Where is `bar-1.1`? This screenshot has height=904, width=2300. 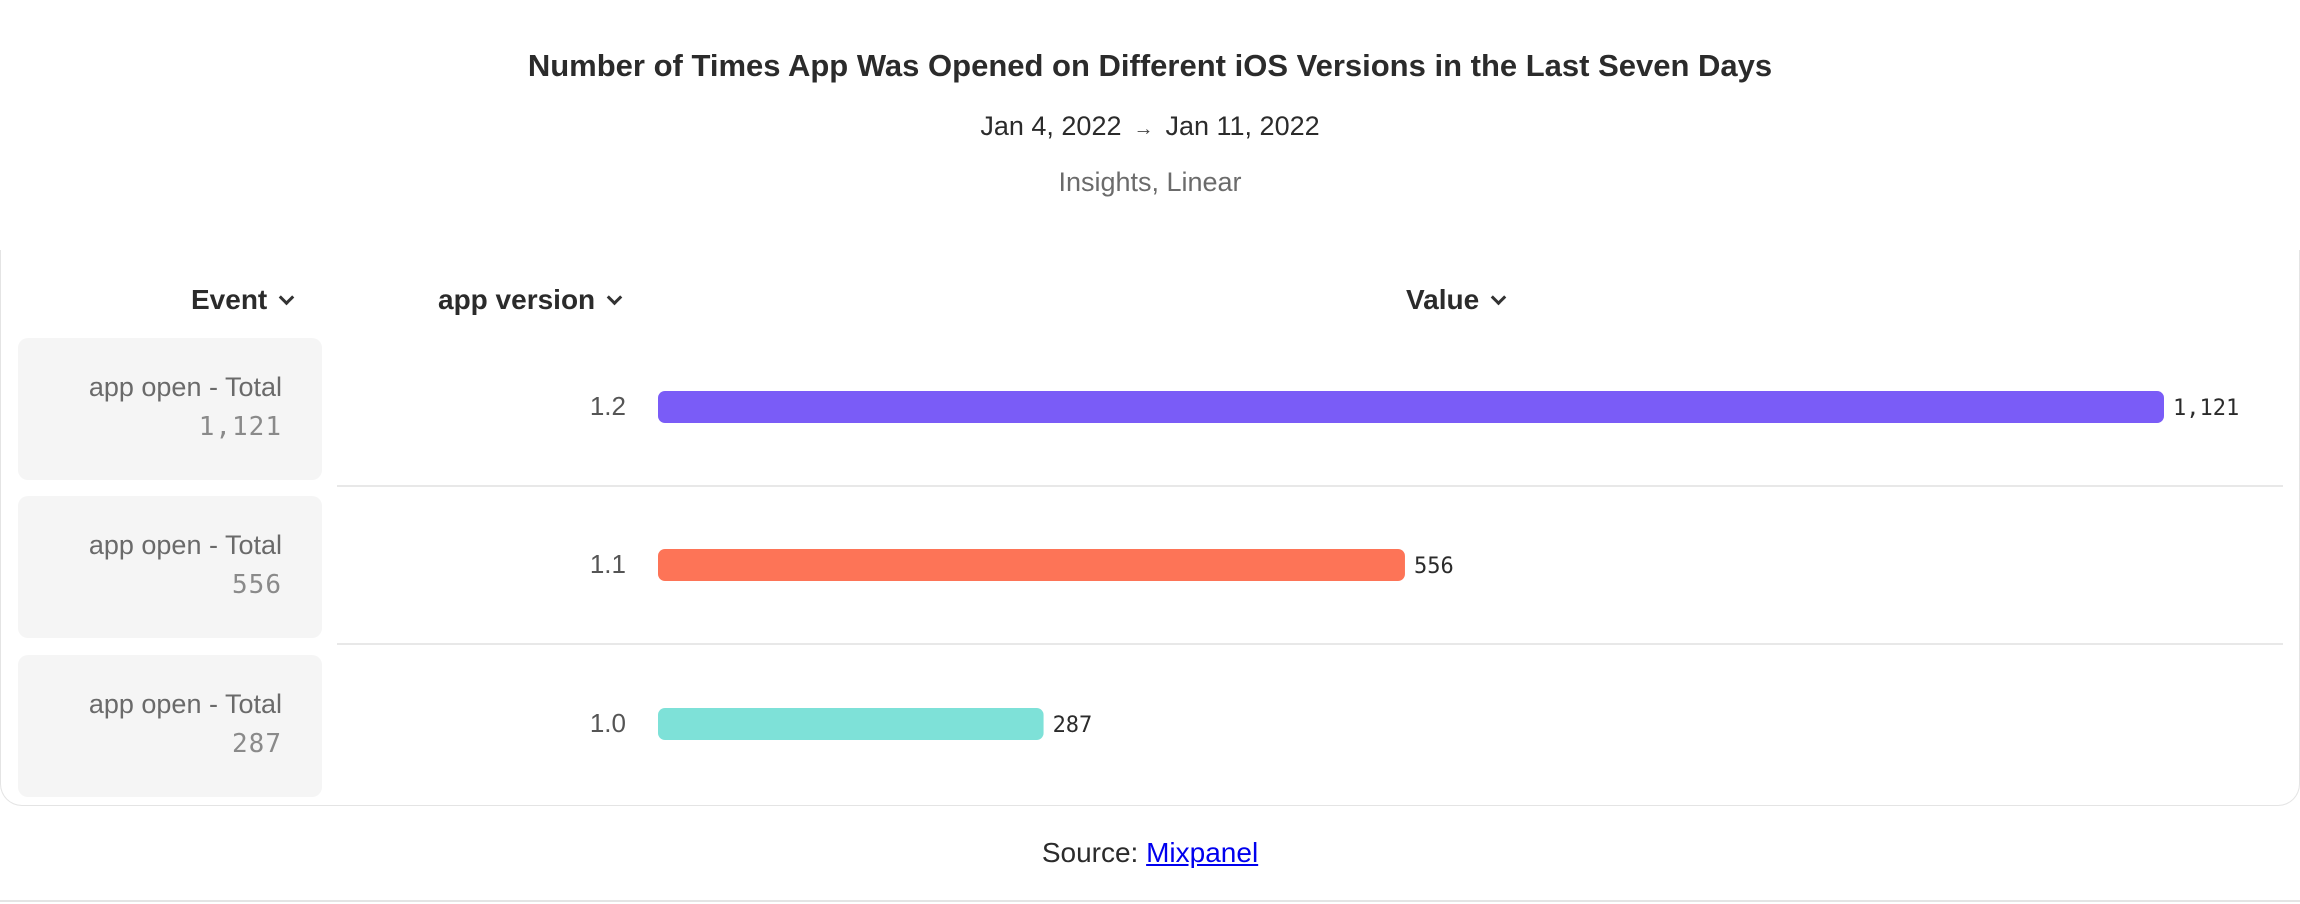
bar-1.1 is located at coordinates (1031, 565).